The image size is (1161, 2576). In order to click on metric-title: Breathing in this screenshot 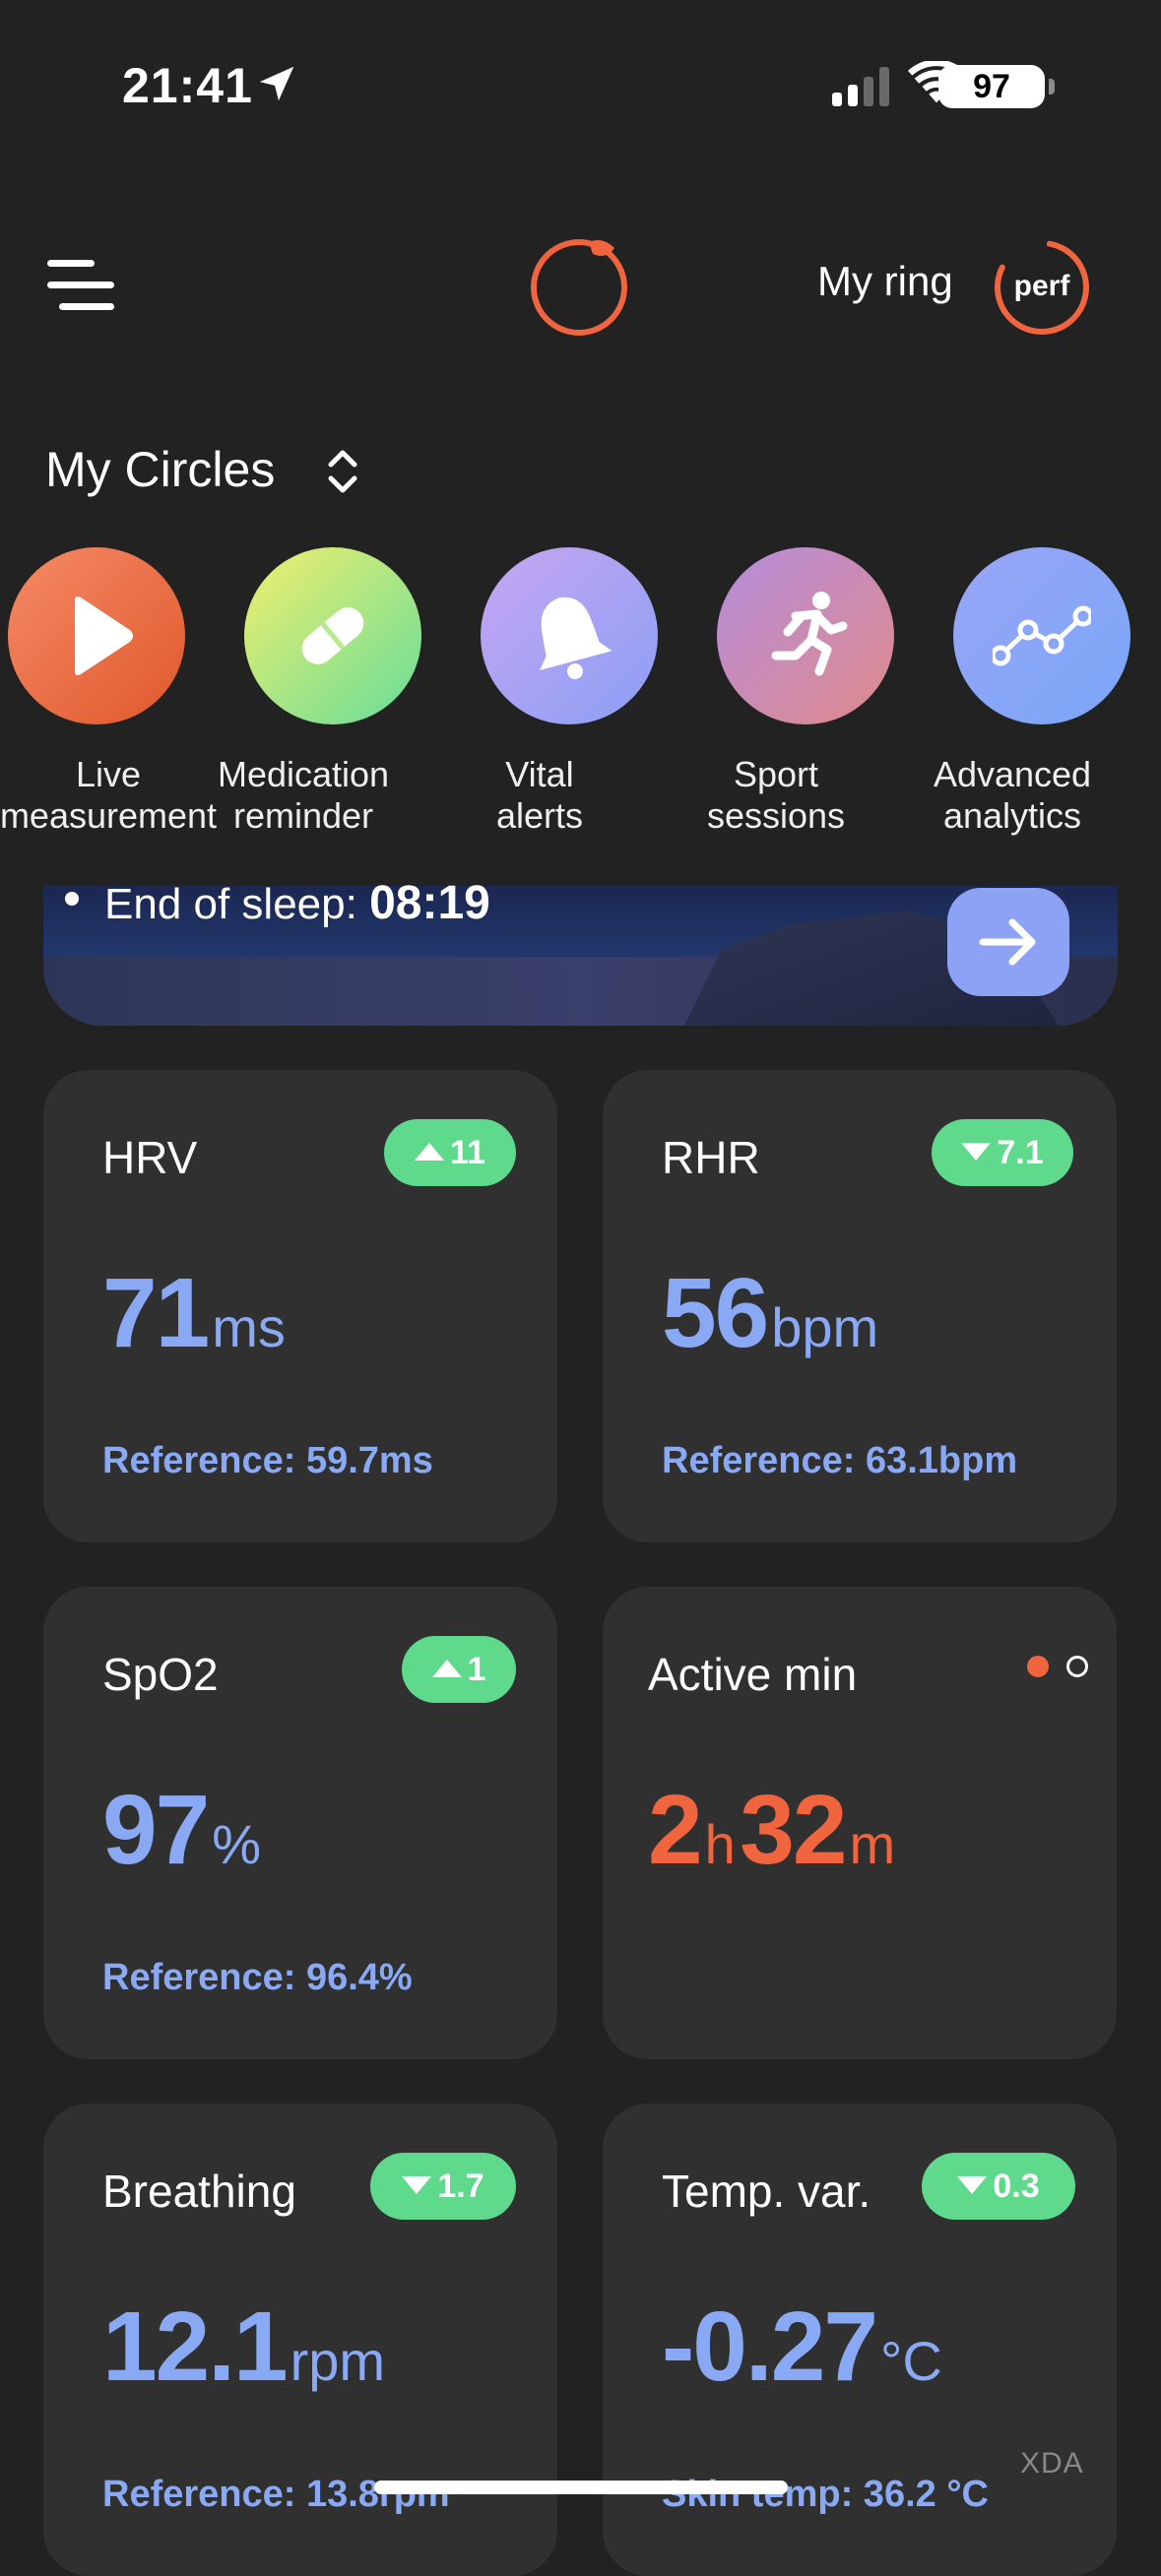, I will do `click(199, 2191)`.